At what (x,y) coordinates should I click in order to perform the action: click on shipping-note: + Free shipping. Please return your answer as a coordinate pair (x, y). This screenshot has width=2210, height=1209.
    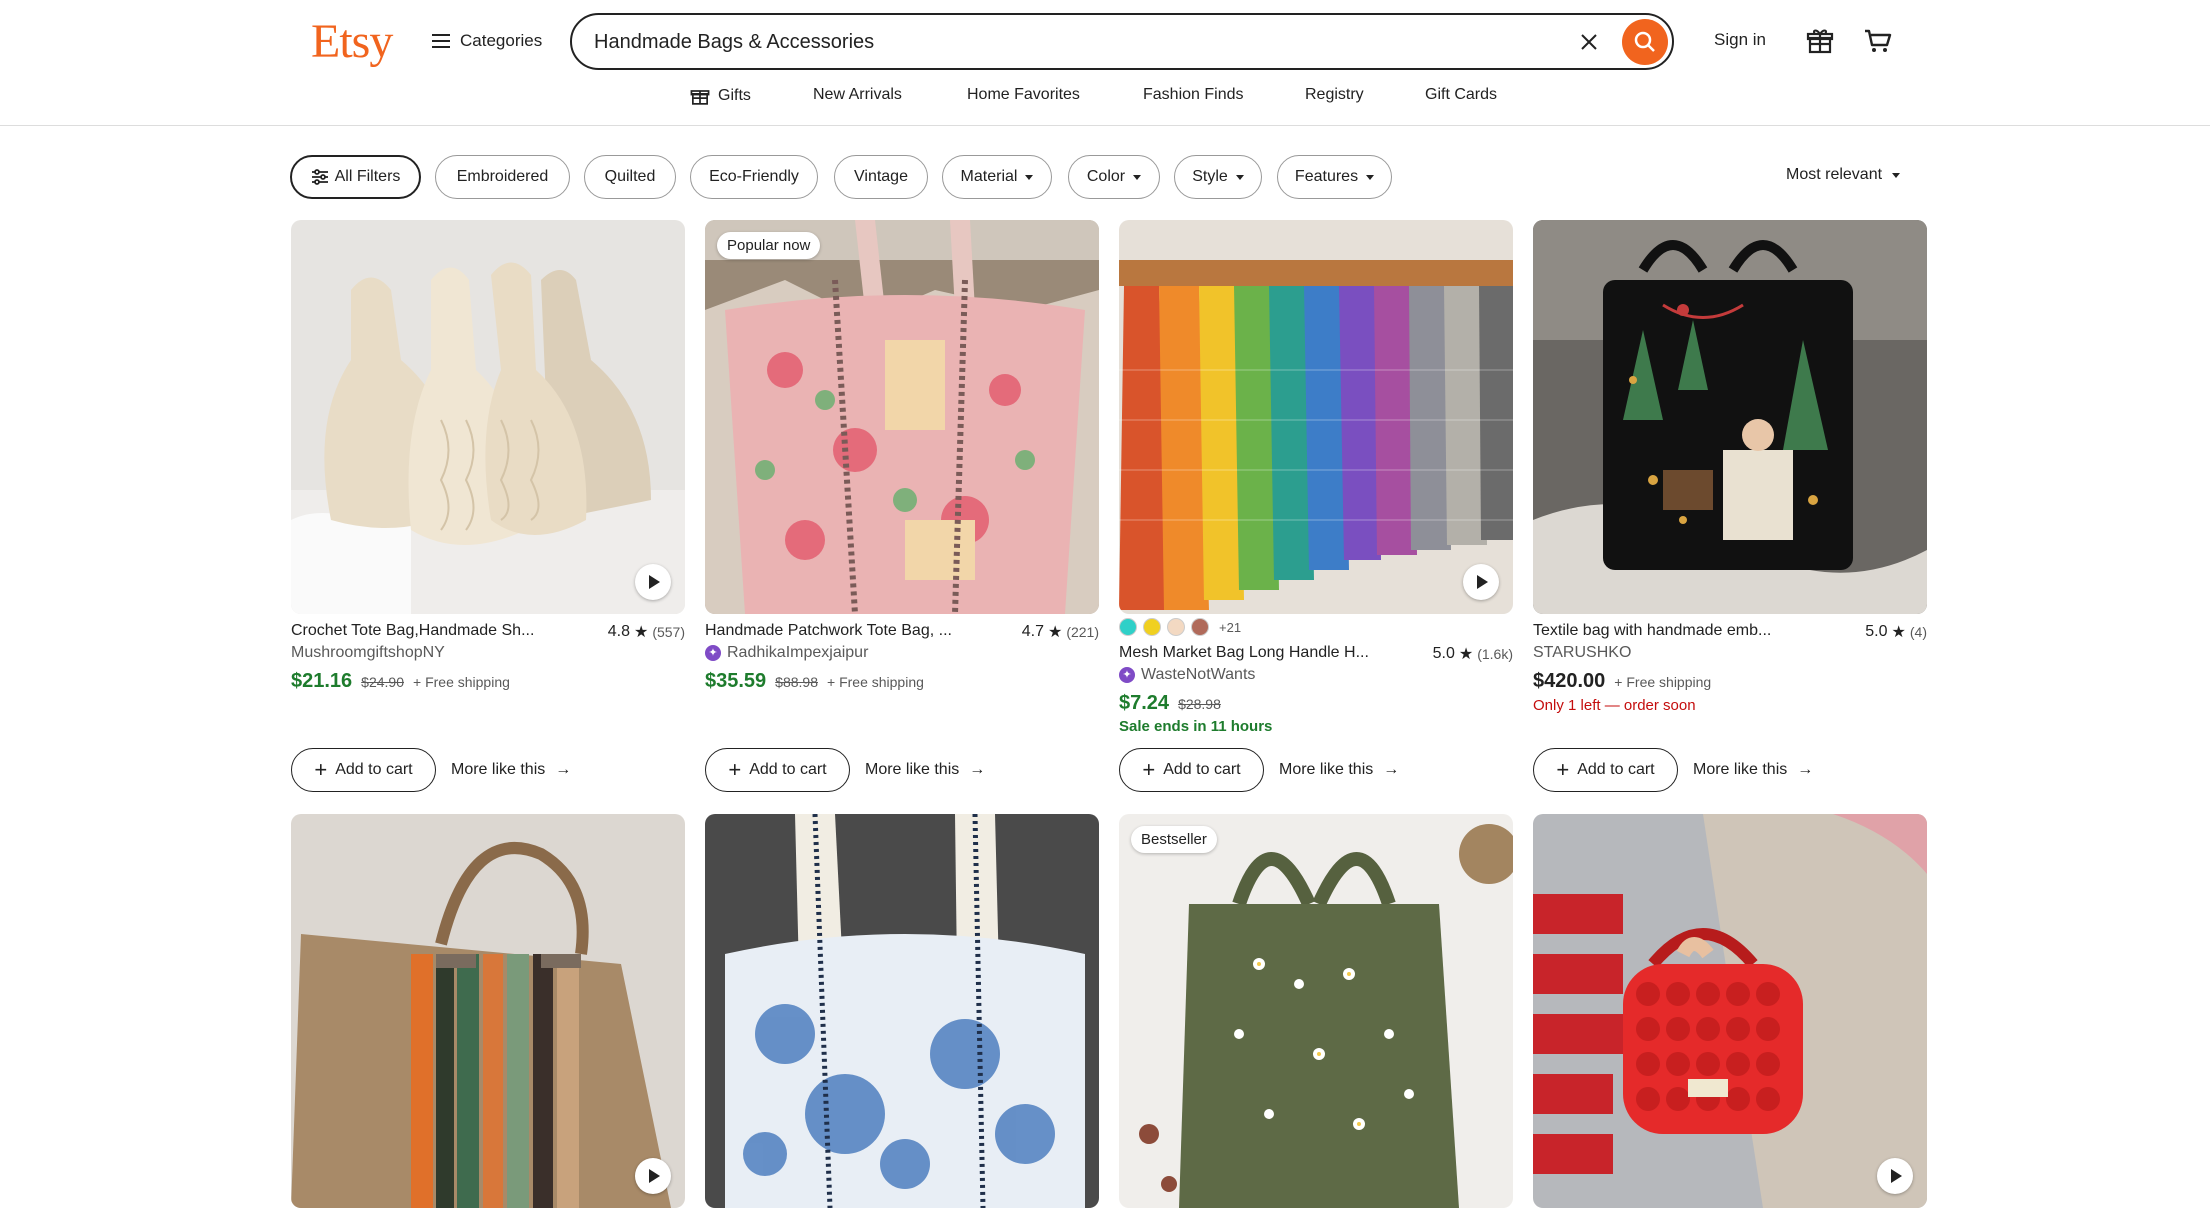
    Looking at the image, I should click on (875, 682).